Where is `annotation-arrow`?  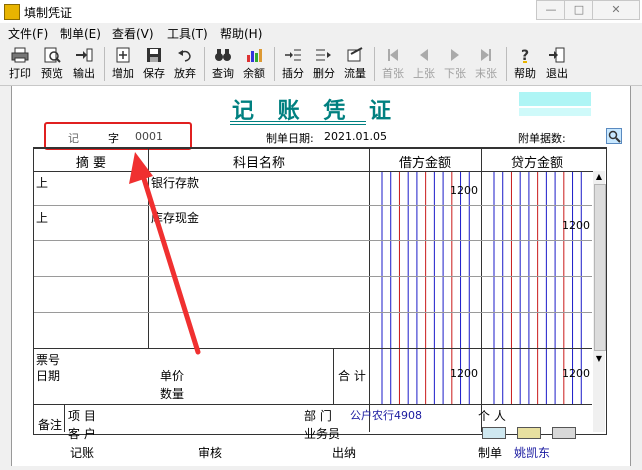
annotation-arrow is located at coordinates (165, 253).